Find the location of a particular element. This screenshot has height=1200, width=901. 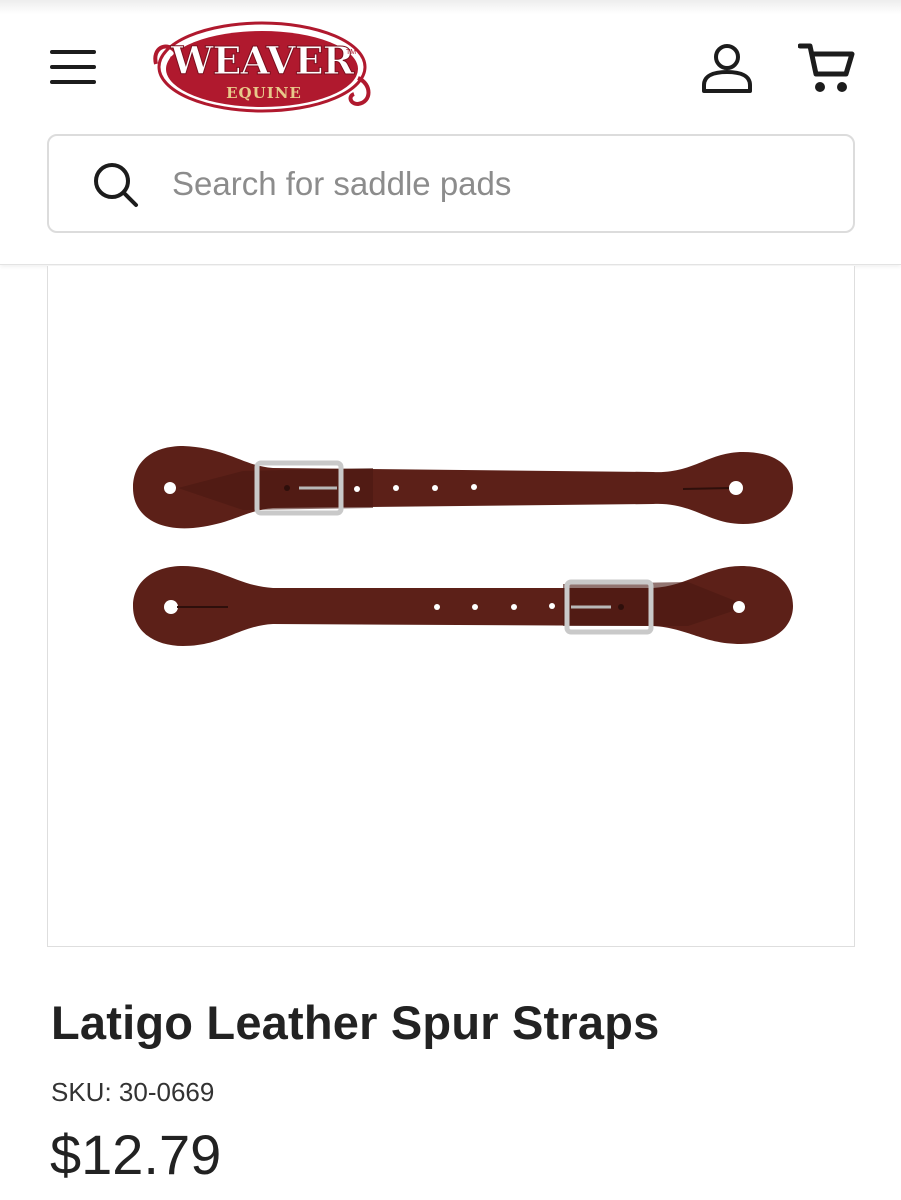

product-title: Latigo Leather Spur Straps is located at coordinates (355, 1022).